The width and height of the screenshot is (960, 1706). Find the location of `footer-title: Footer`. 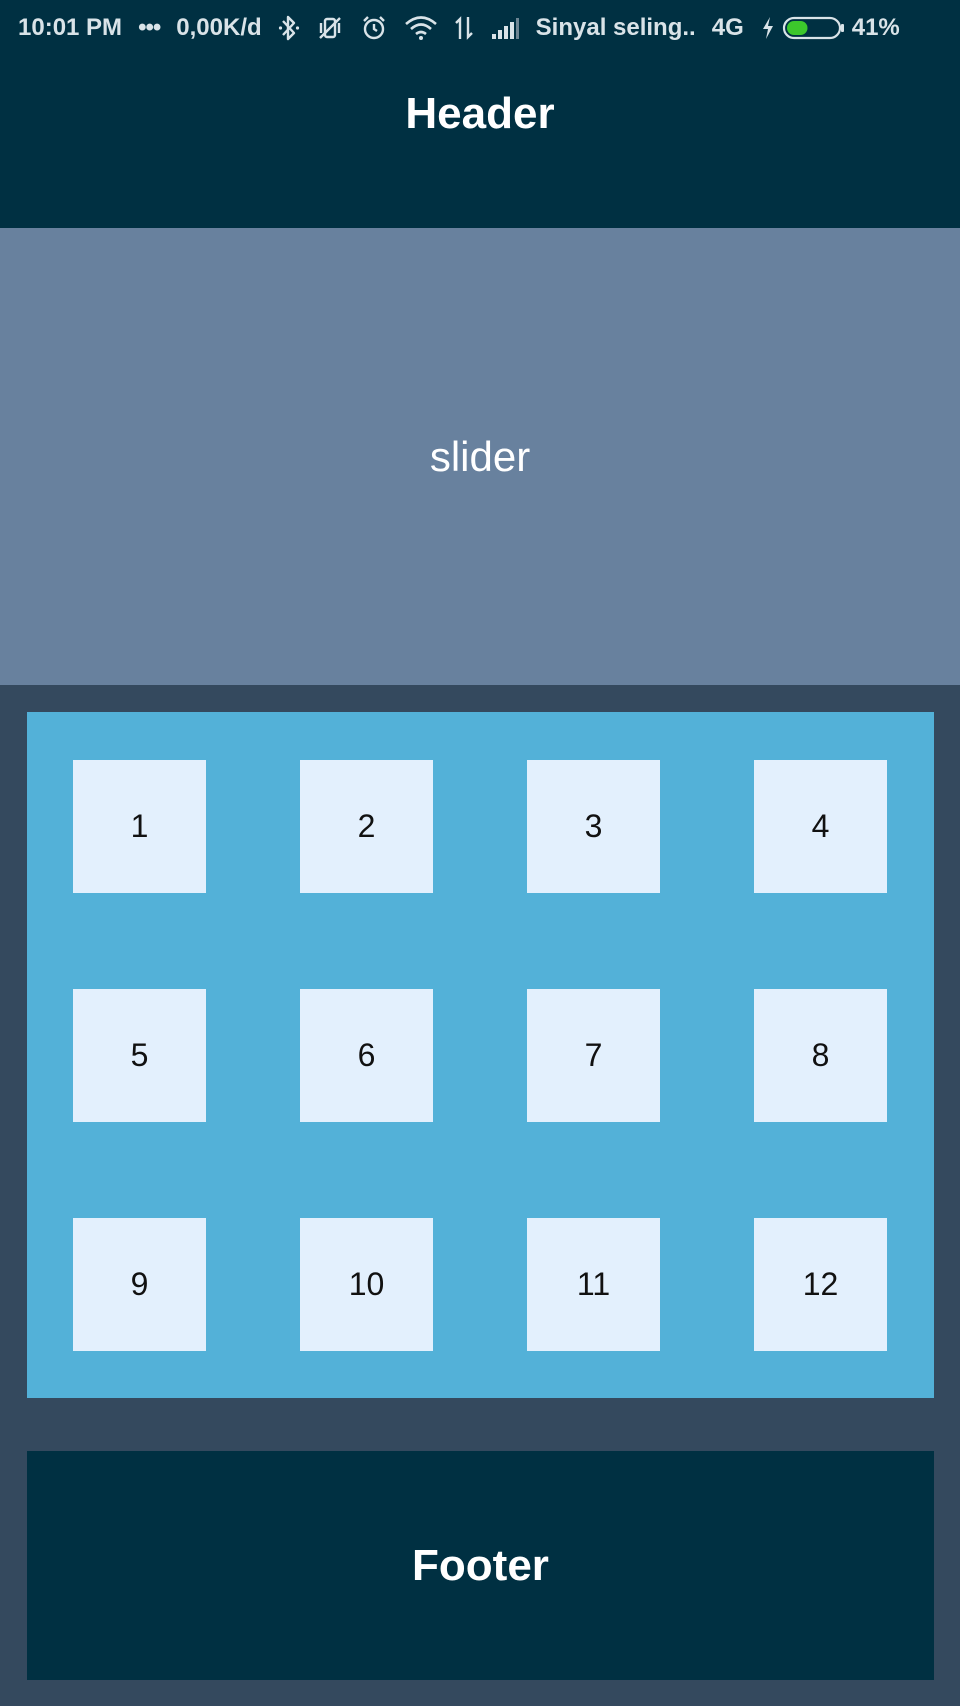

footer-title: Footer is located at coordinates (480, 1565).